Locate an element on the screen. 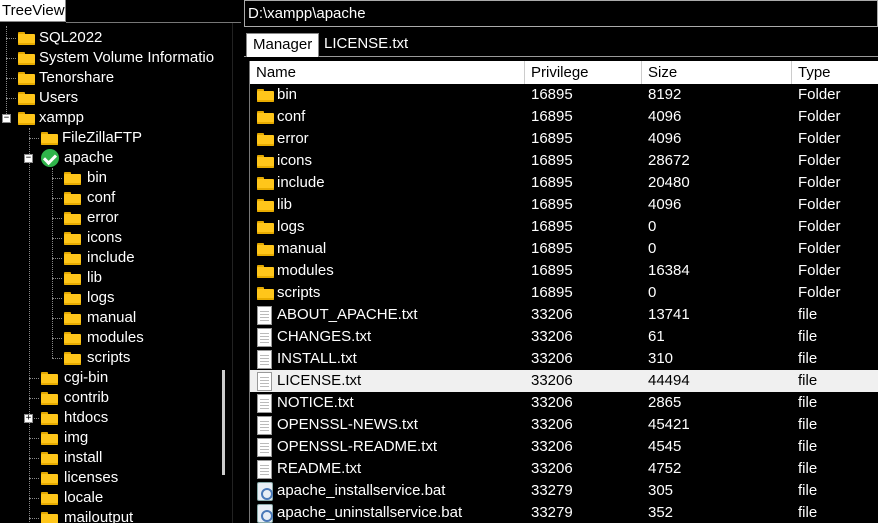 This screenshot has width=878, height=523. table-row: OPENSSL-README.txt 33206 4545 file is located at coordinates (564, 447).